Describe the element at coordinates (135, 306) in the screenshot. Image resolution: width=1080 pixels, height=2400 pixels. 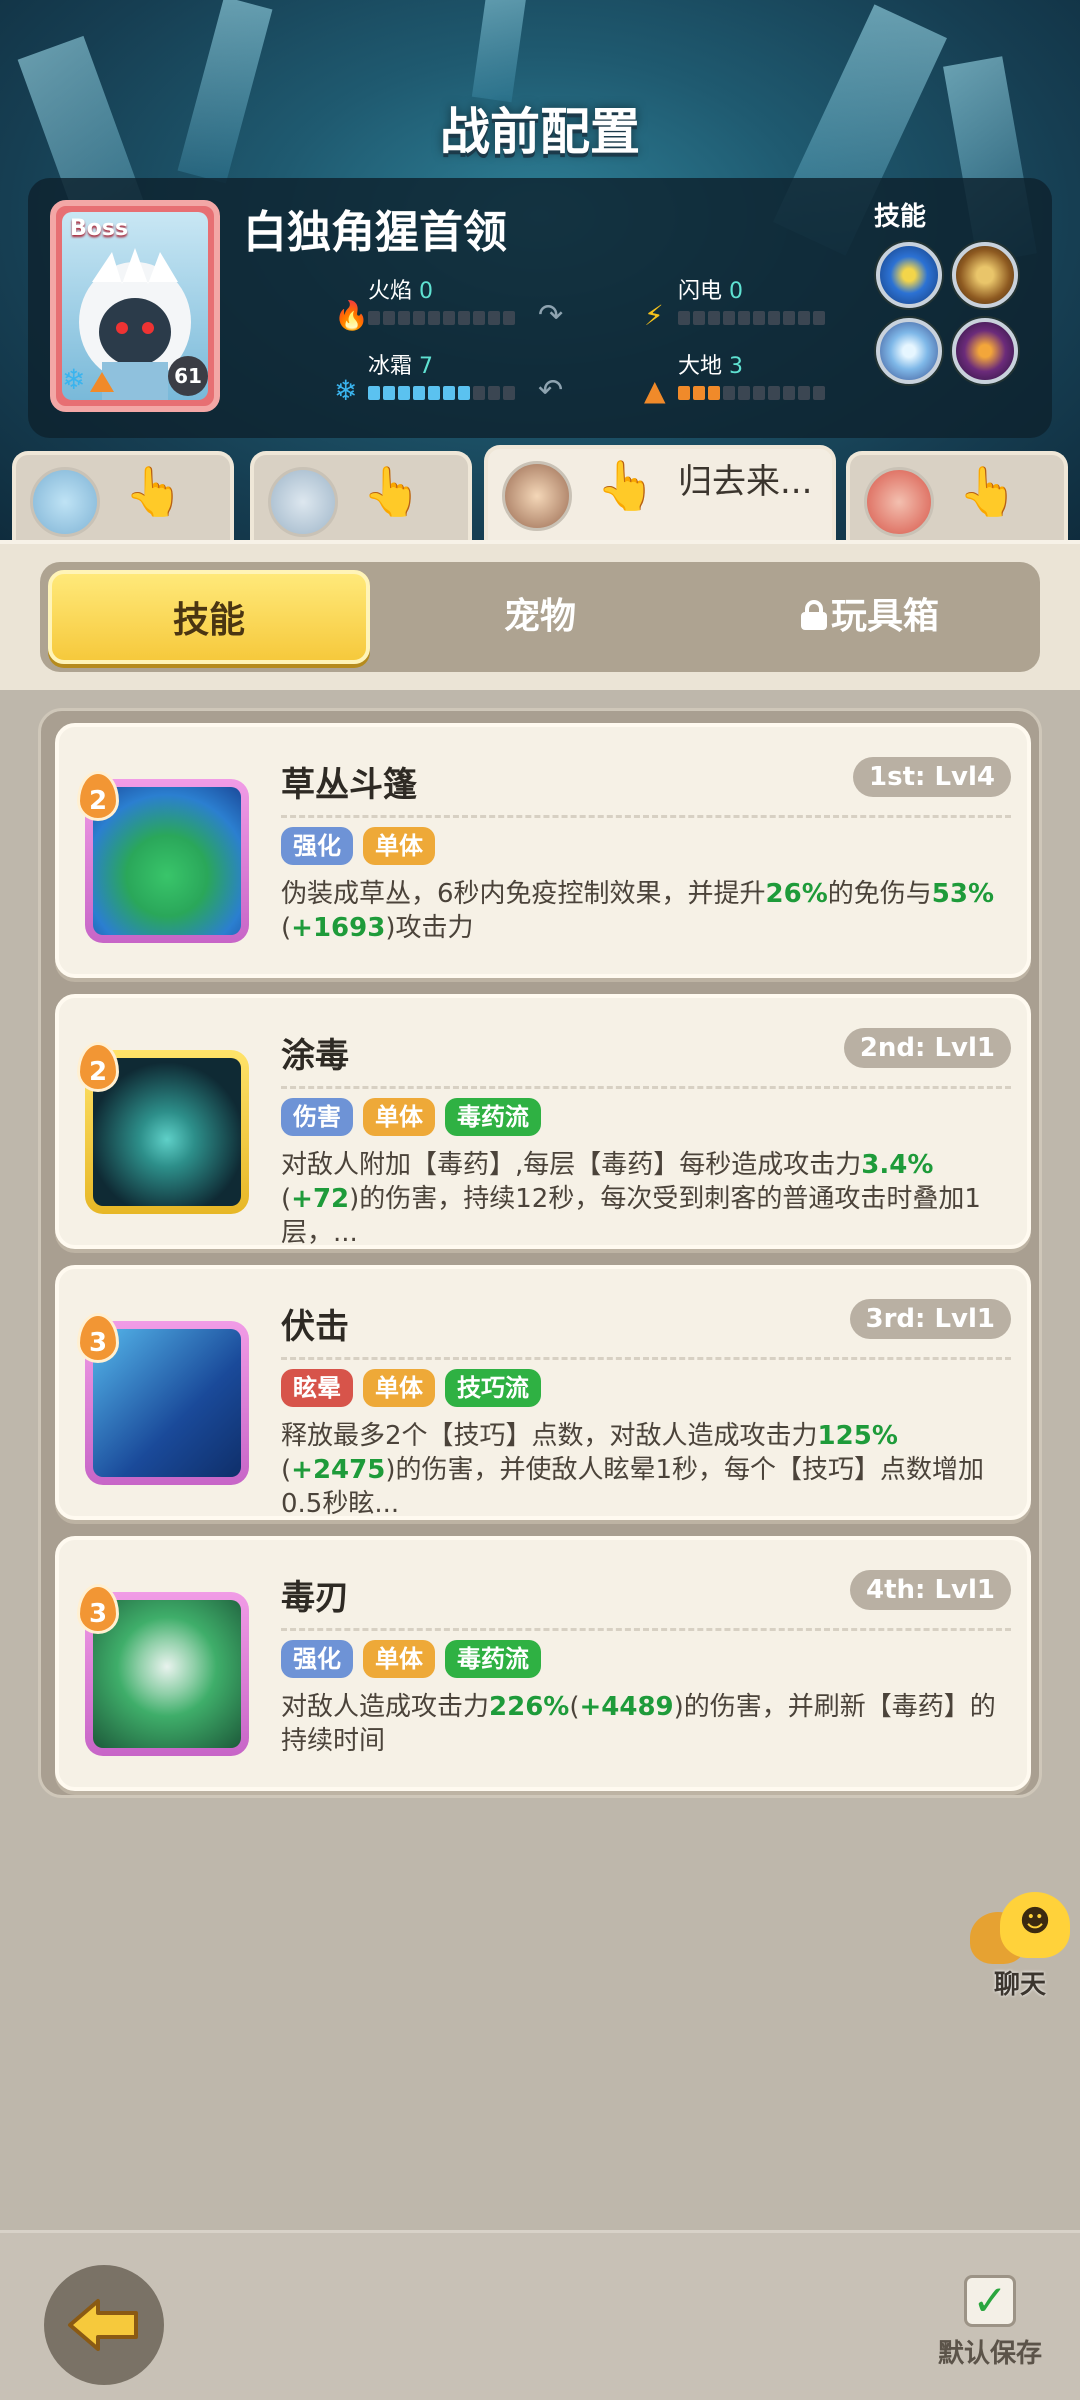
I see `boss-portrait: Boss ❄ 61` at that location.